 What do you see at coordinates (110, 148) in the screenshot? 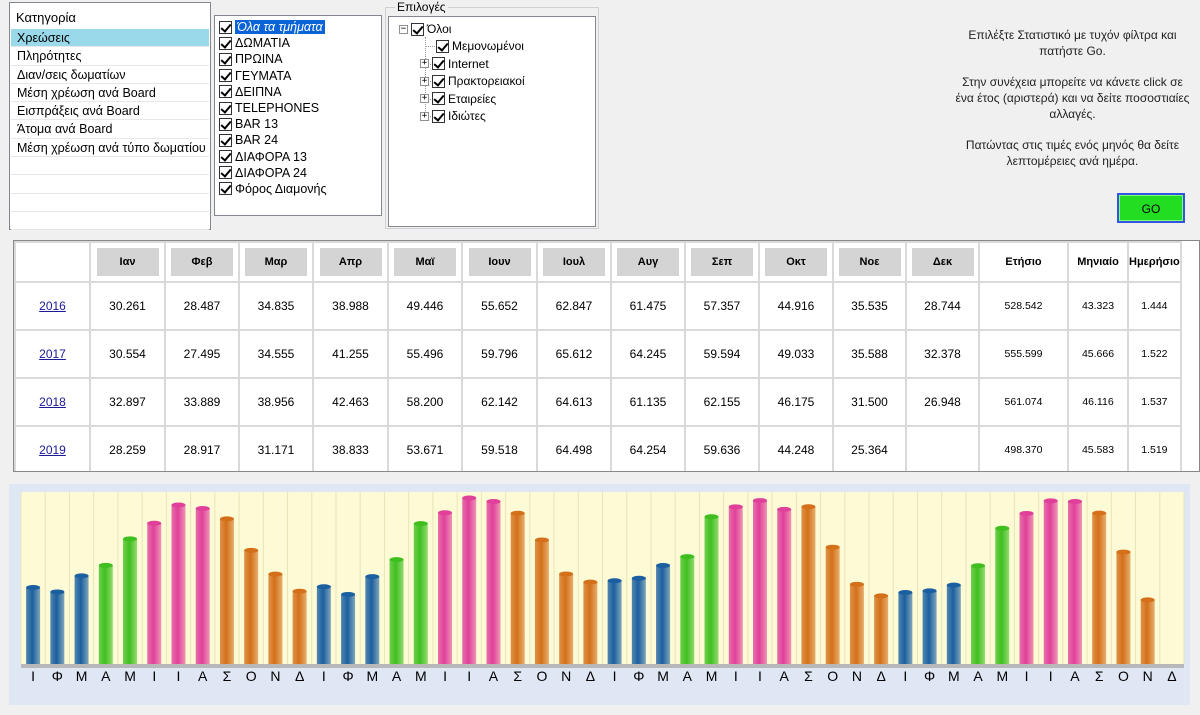
I see `category-item: Μέση χρέωση ανά τύπο δωματίου` at bounding box center [110, 148].